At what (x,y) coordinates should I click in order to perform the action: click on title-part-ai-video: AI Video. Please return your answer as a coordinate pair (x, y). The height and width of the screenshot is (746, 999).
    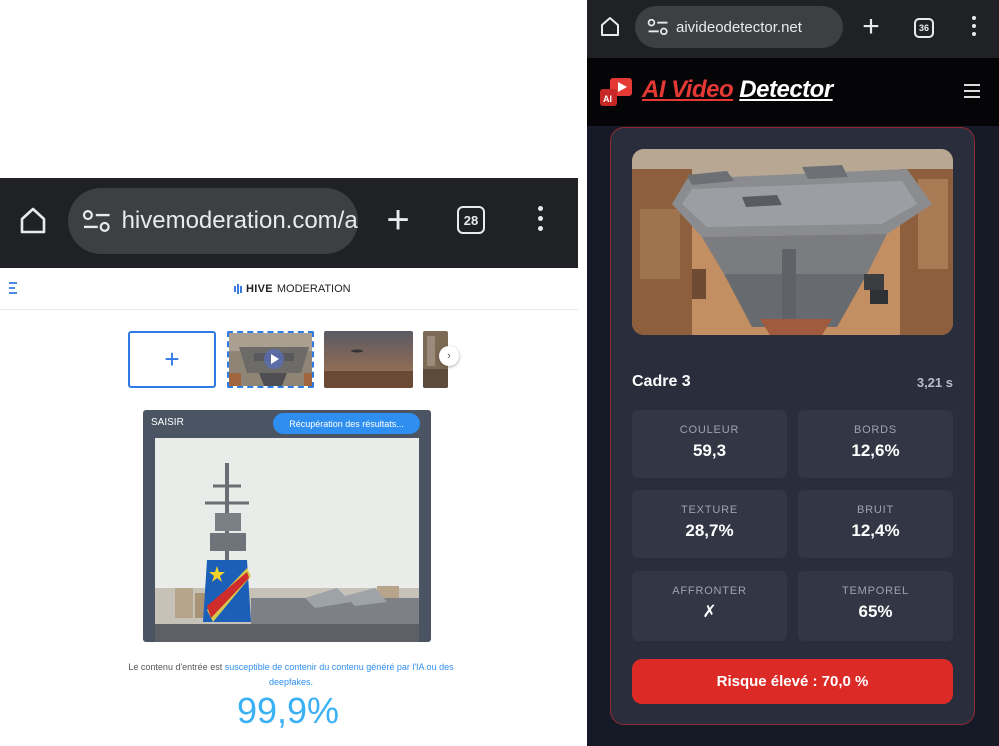
    Looking at the image, I should click on (688, 89).